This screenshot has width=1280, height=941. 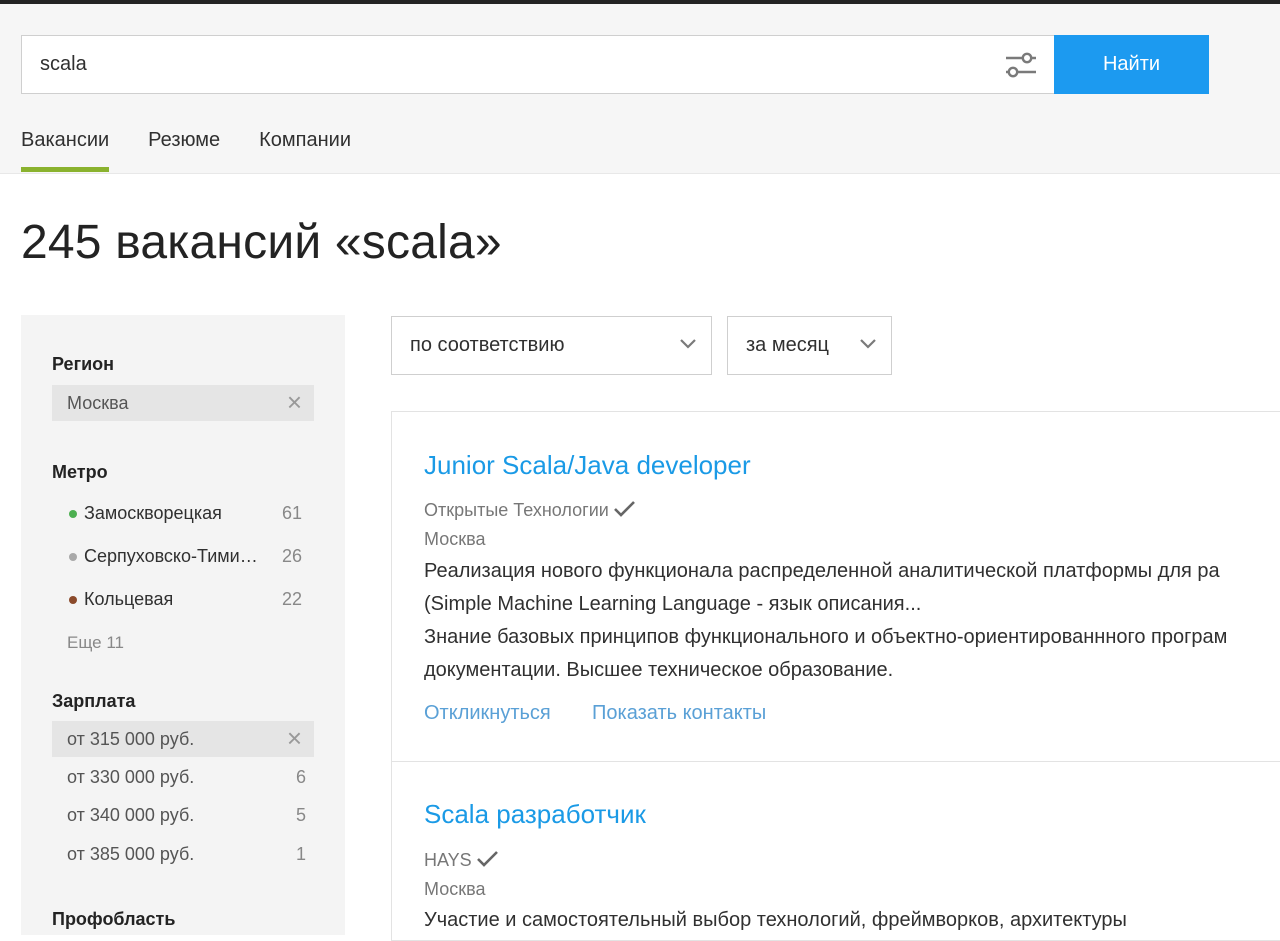 What do you see at coordinates (131, 777) in the screenshot?
I see `salary-option-label: от 330 000 руб.` at bounding box center [131, 777].